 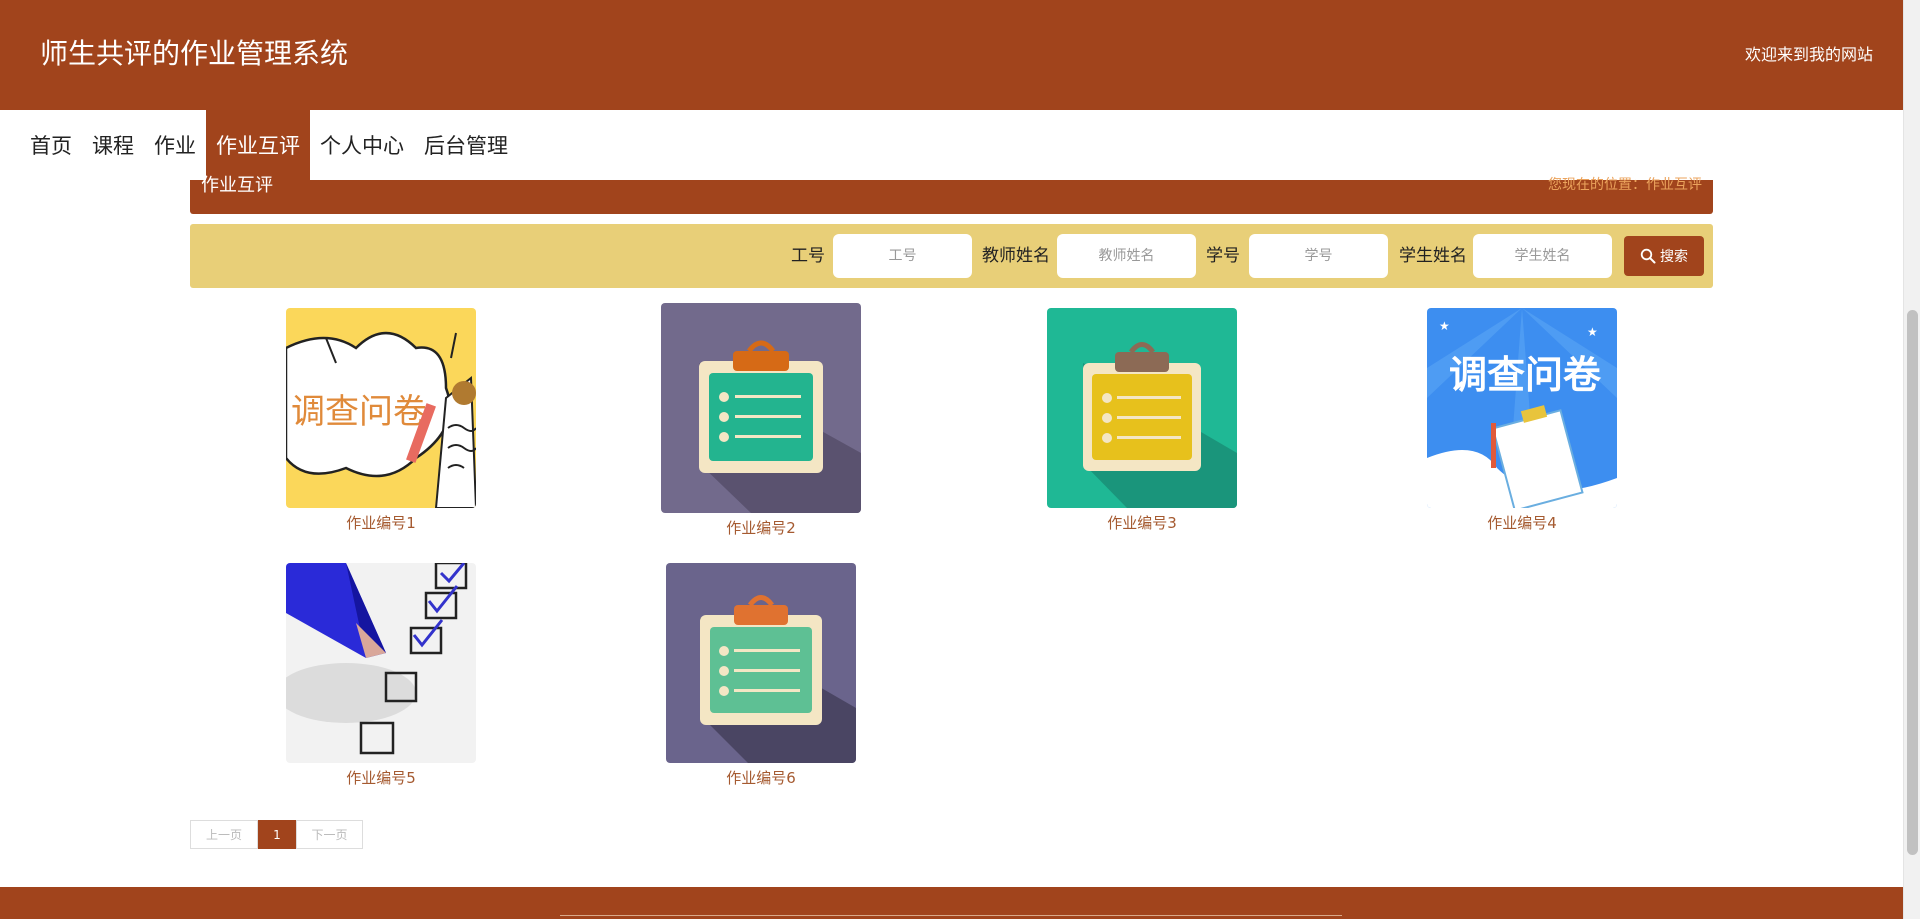 I want to click on card-label: 作业编号2, so click(x=761, y=528).